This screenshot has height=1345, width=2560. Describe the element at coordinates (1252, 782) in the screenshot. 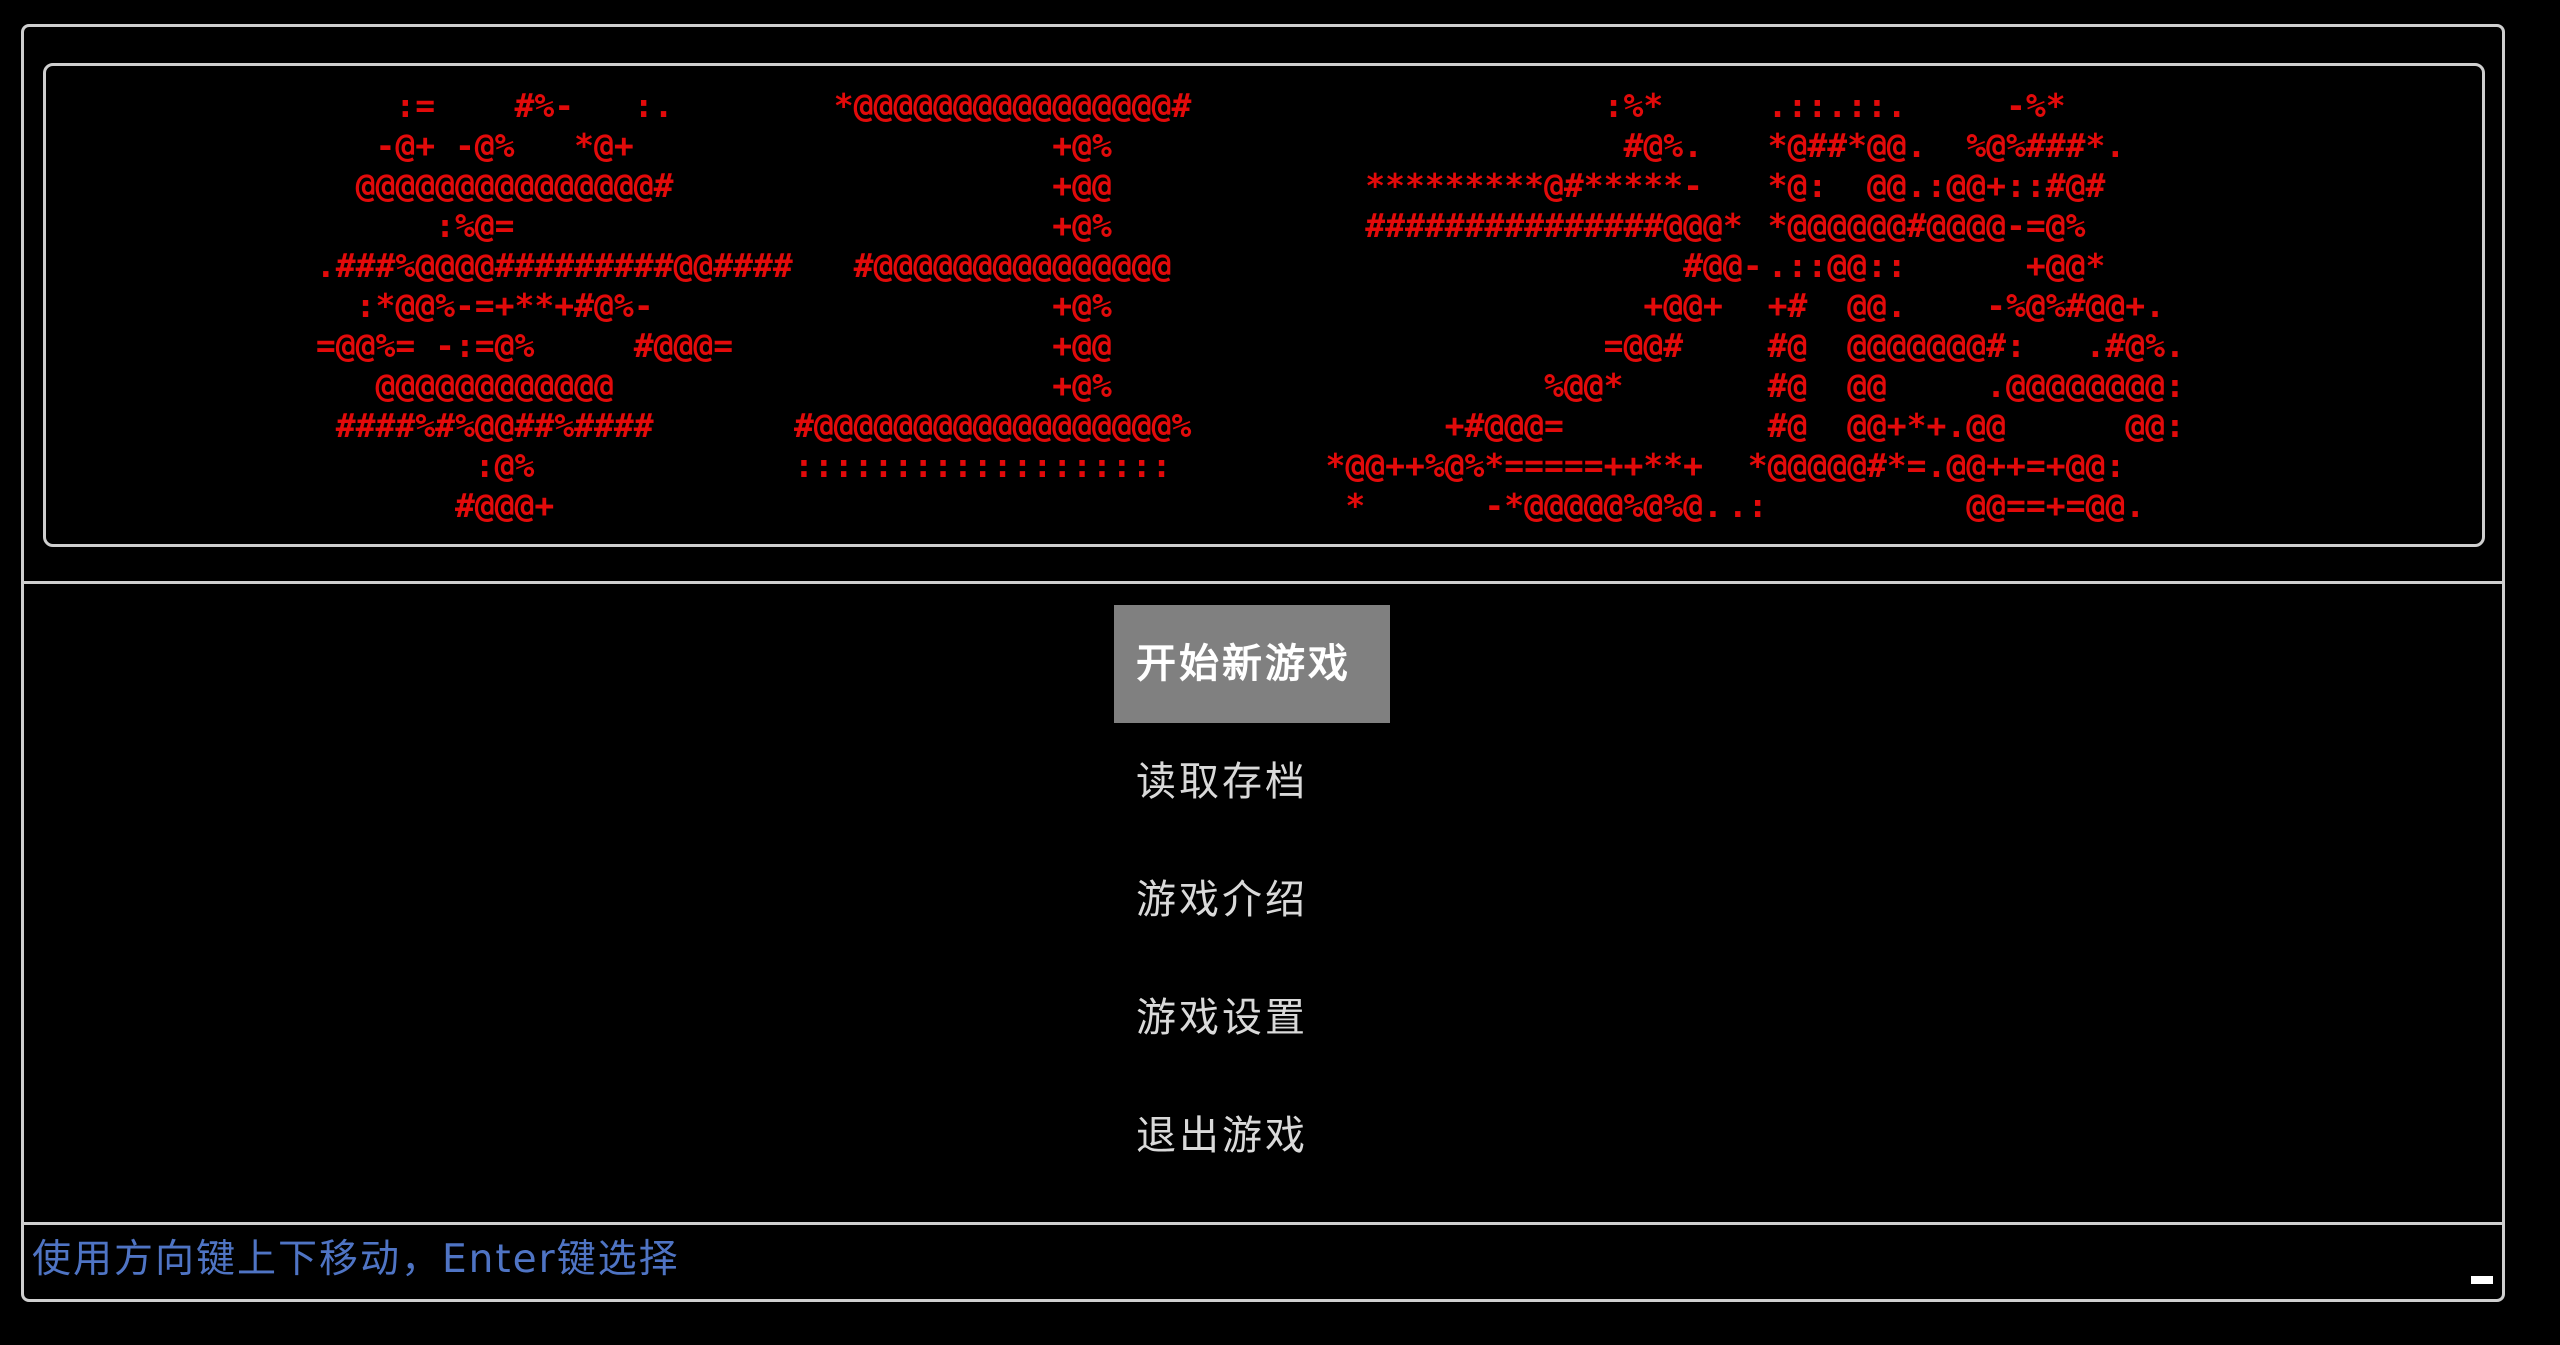

I see `menu-item-load-save: 读取存档` at that location.